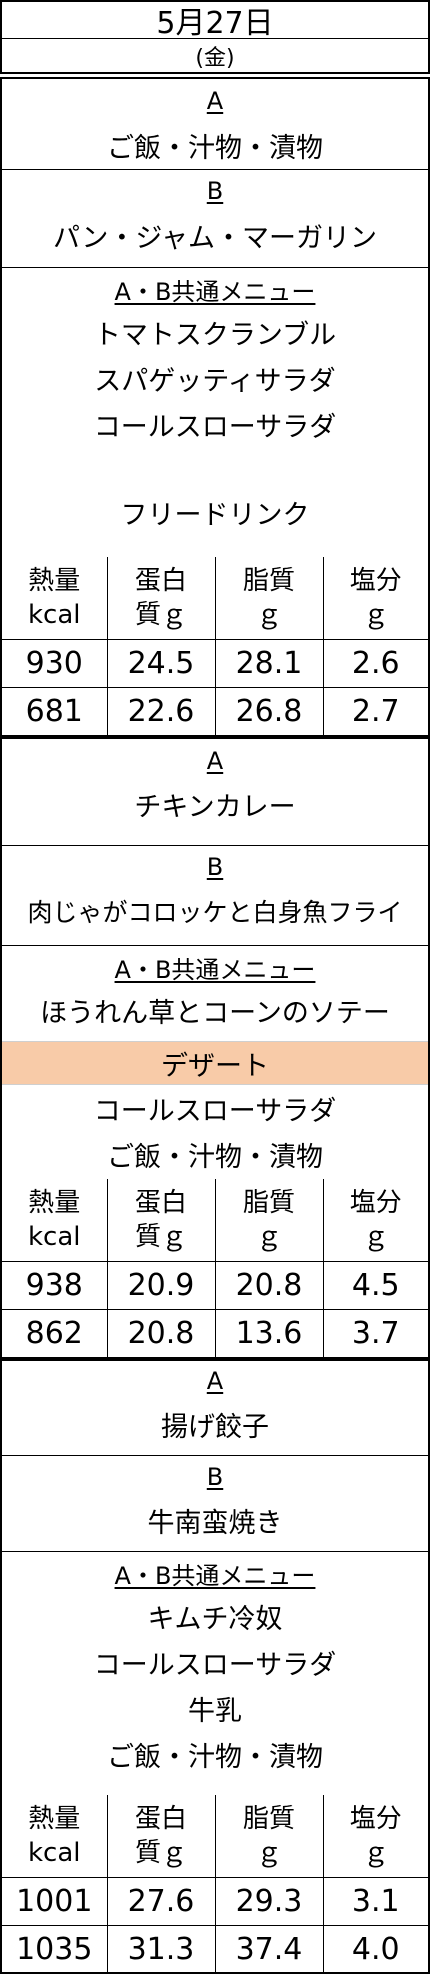 This screenshot has width=430, height=1974. I want to click on nutrition-row-b: 862 20.8 13.6 3.7, so click(215, 1333).